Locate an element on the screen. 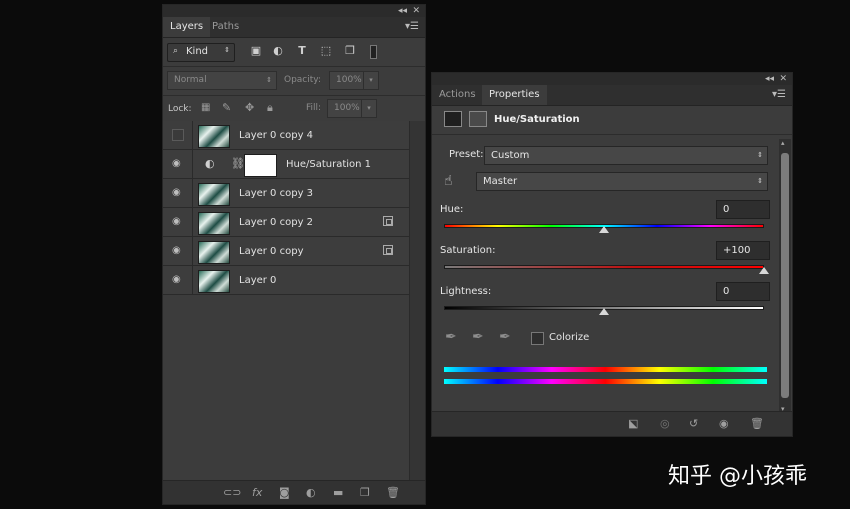 This screenshot has height=509, width=850. opacity-value: 100% is located at coordinates (349, 80).